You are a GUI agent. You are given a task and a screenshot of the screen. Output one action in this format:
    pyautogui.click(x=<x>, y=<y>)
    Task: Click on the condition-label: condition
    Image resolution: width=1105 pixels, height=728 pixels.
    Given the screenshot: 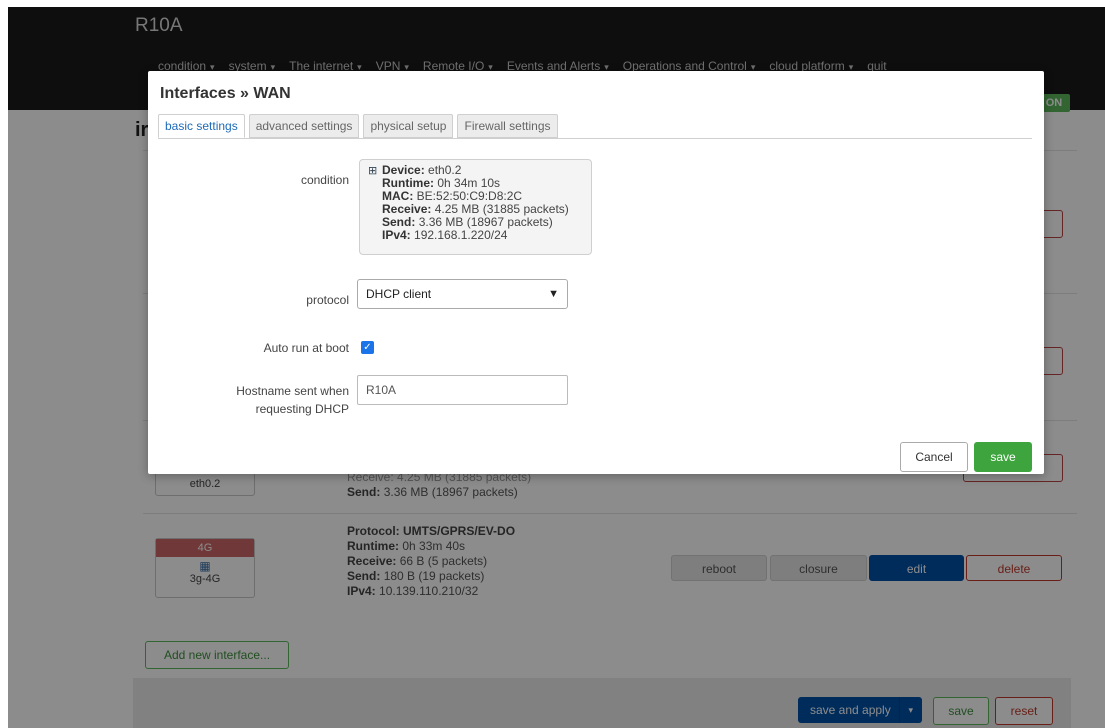 What is the action you would take?
    pyautogui.click(x=324, y=180)
    